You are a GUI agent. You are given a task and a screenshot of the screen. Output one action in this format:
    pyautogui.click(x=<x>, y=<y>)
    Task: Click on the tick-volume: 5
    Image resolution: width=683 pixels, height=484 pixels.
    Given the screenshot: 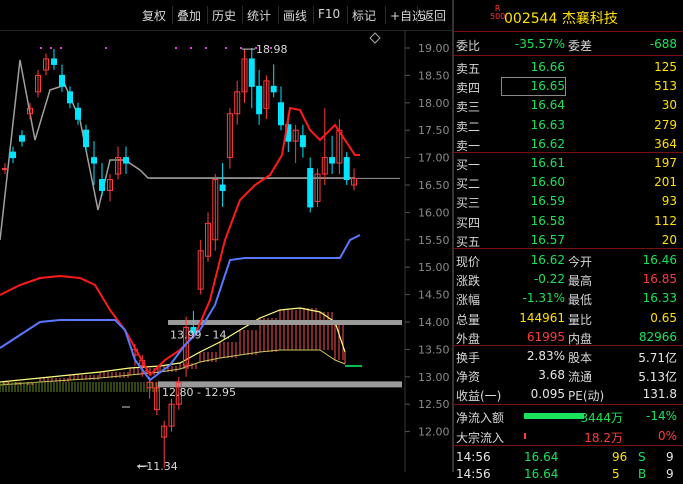 What is the action you would take?
    pyautogui.click(x=616, y=474)
    